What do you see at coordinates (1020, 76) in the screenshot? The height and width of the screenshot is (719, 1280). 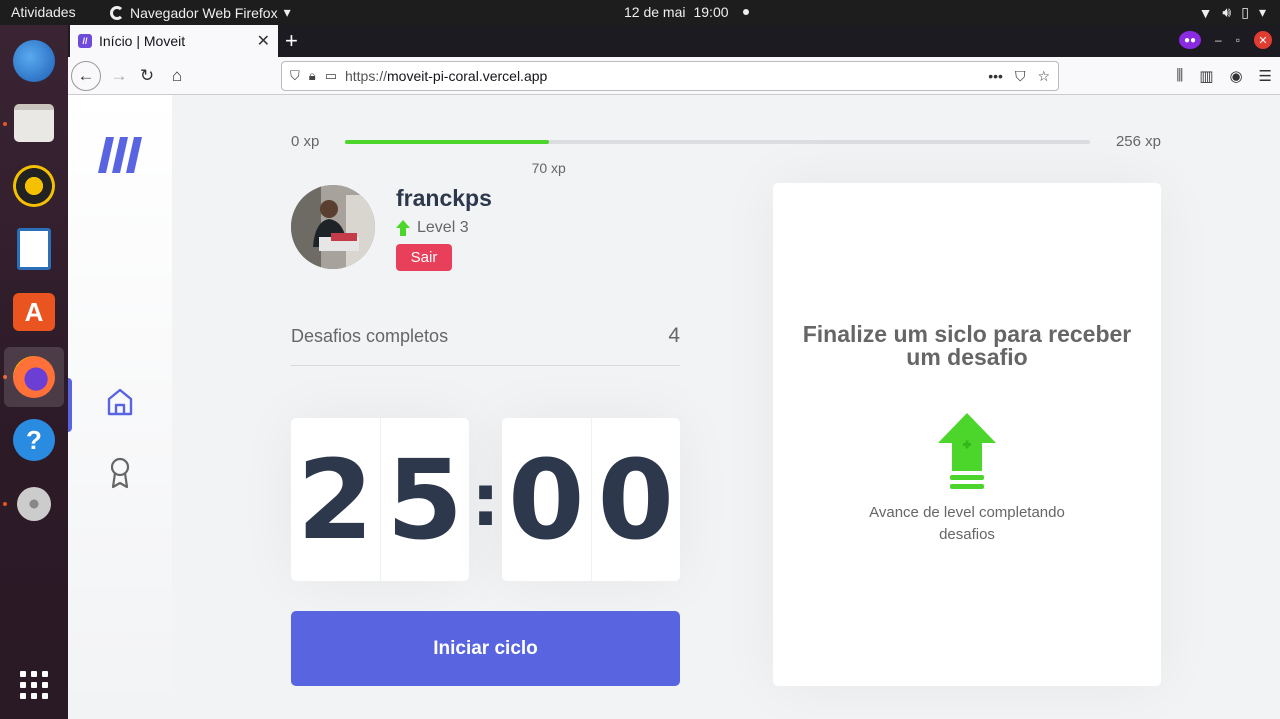 I see `pocket-icon: ⛉` at bounding box center [1020, 76].